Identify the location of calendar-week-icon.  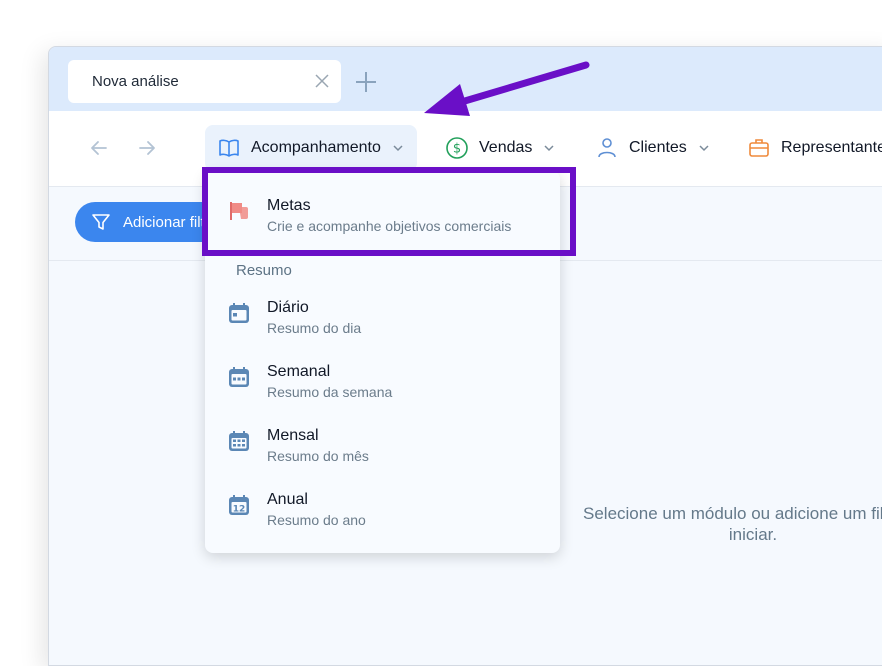
(239, 377).